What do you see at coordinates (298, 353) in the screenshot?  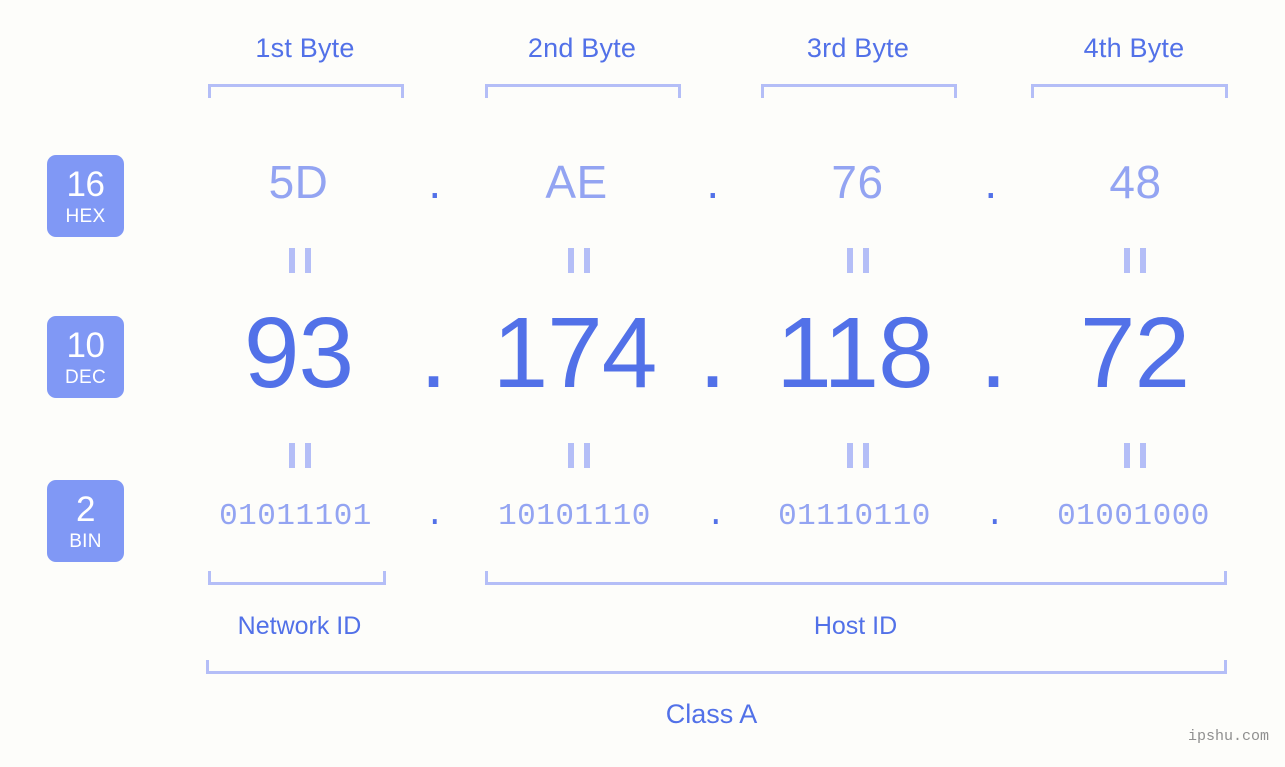 I see `dec-value-1: 93` at bounding box center [298, 353].